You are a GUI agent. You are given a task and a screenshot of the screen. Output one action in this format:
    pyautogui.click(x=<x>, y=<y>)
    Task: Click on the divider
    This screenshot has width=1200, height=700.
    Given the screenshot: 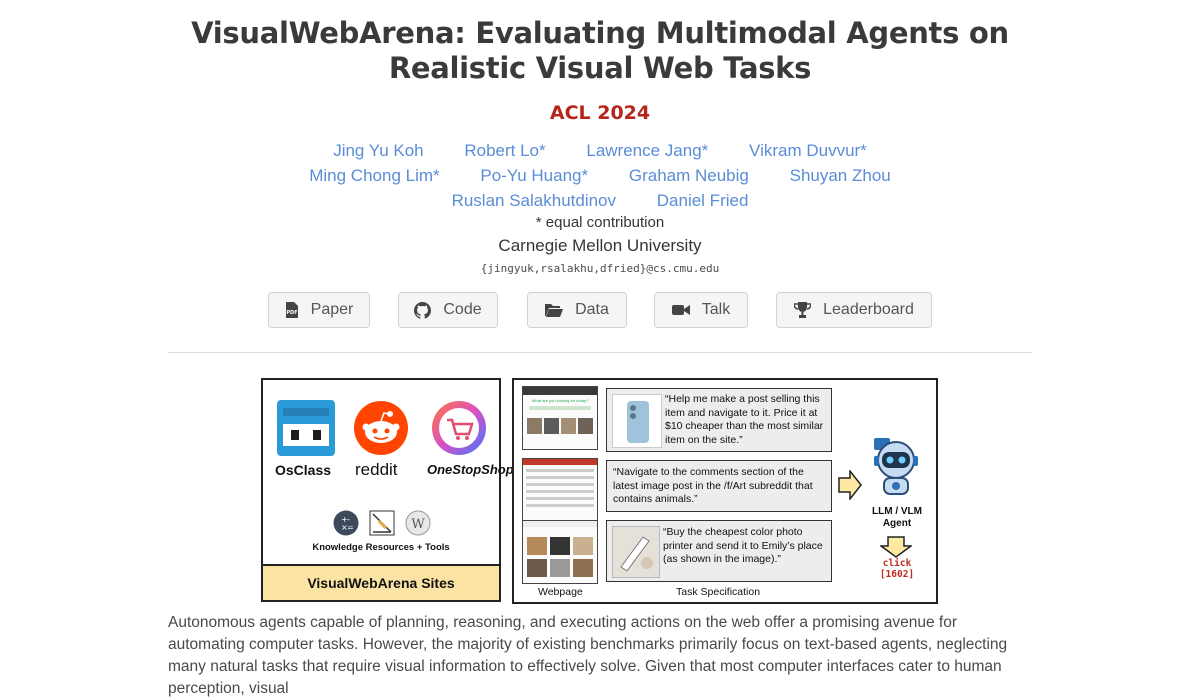 What is the action you would take?
    pyautogui.click(x=600, y=352)
    